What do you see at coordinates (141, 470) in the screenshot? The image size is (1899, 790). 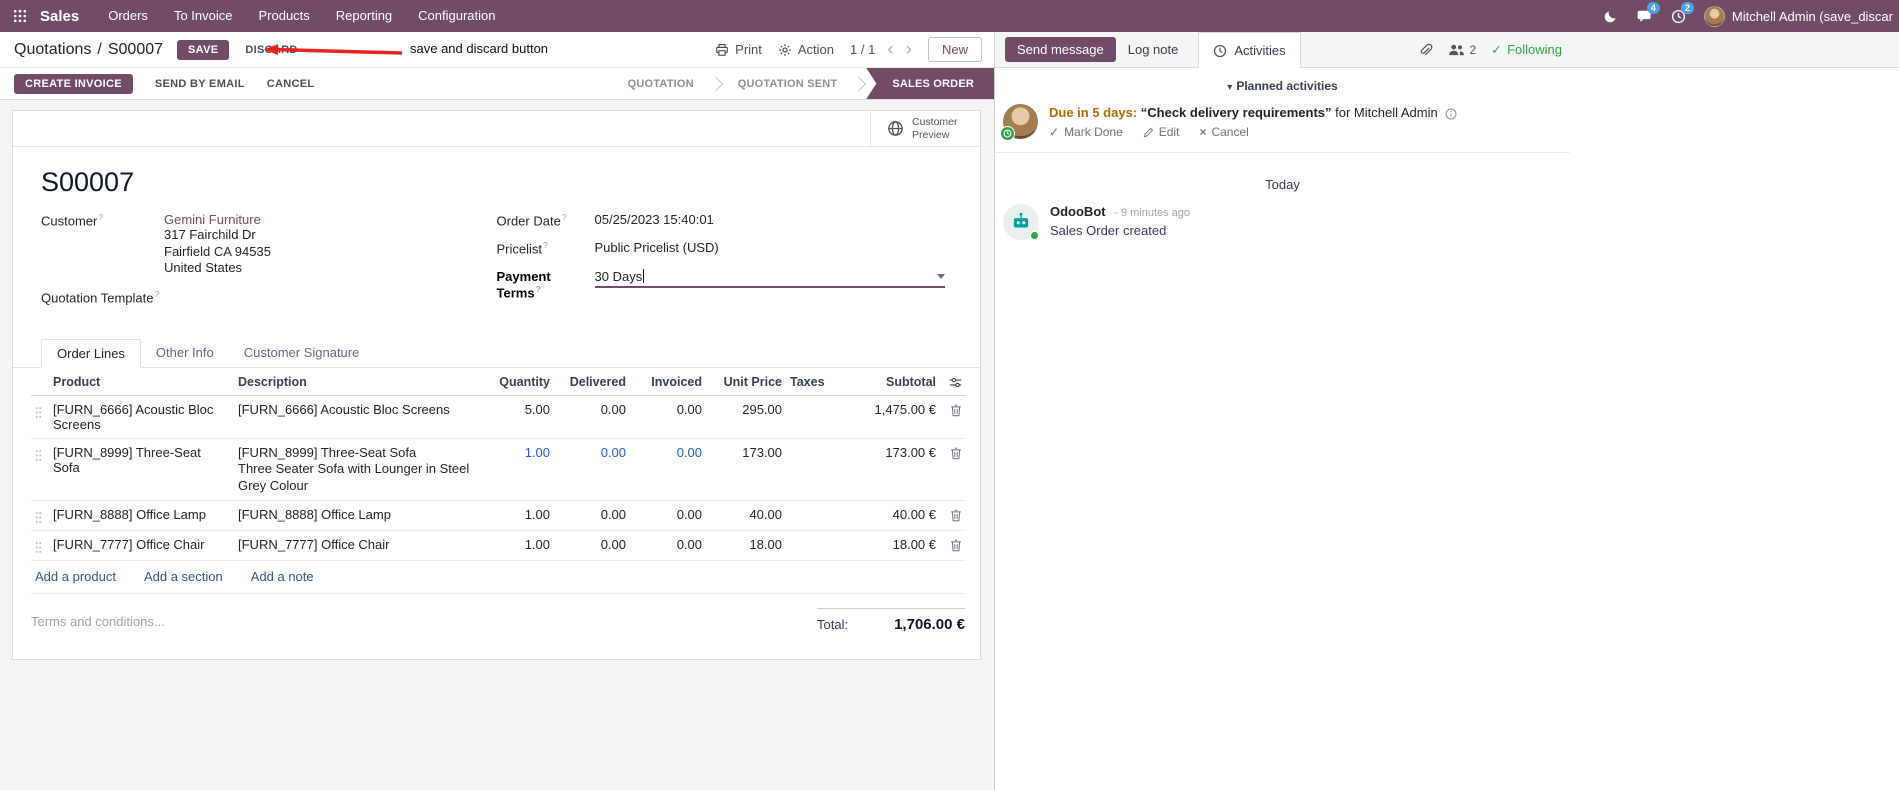 I see `cell-product: [FURN_8999] Three-Seat Sofa` at bounding box center [141, 470].